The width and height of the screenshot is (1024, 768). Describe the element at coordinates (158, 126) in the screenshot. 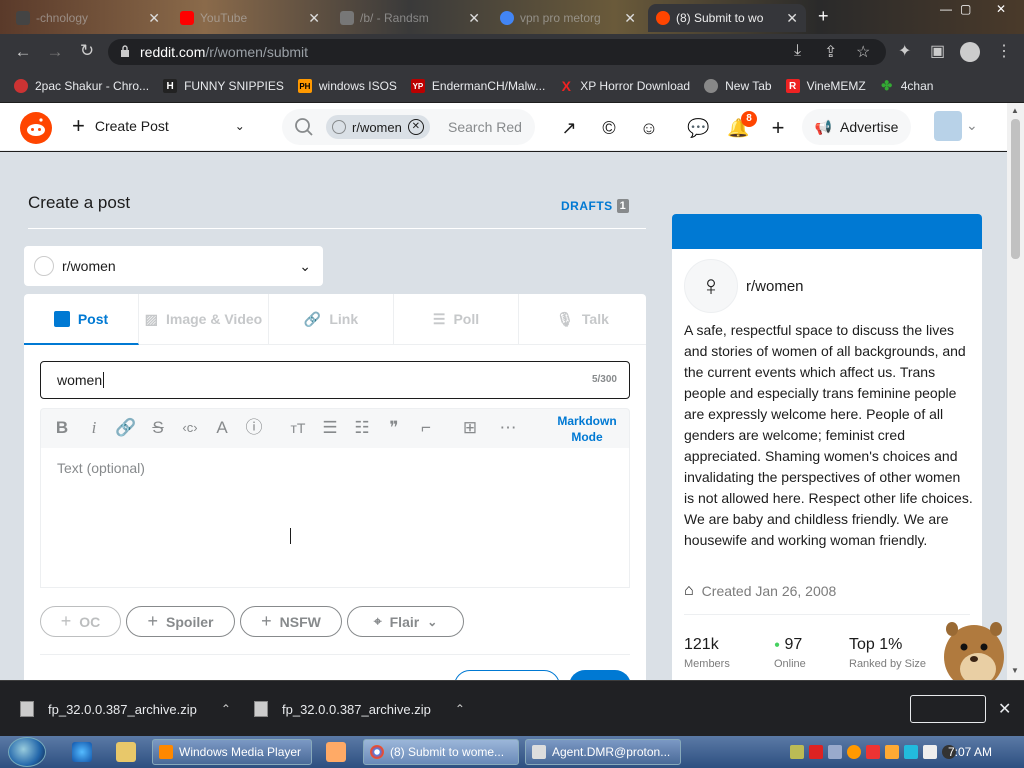

I see `create-post-dropdown: + Create Post ⌄` at that location.